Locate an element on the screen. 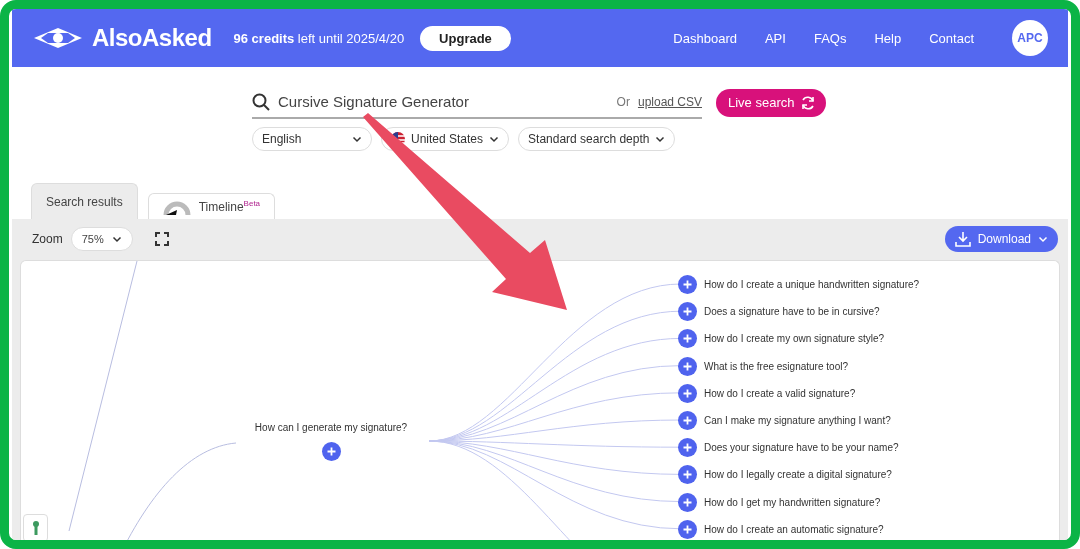  nav-link: Help is located at coordinates (888, 38).